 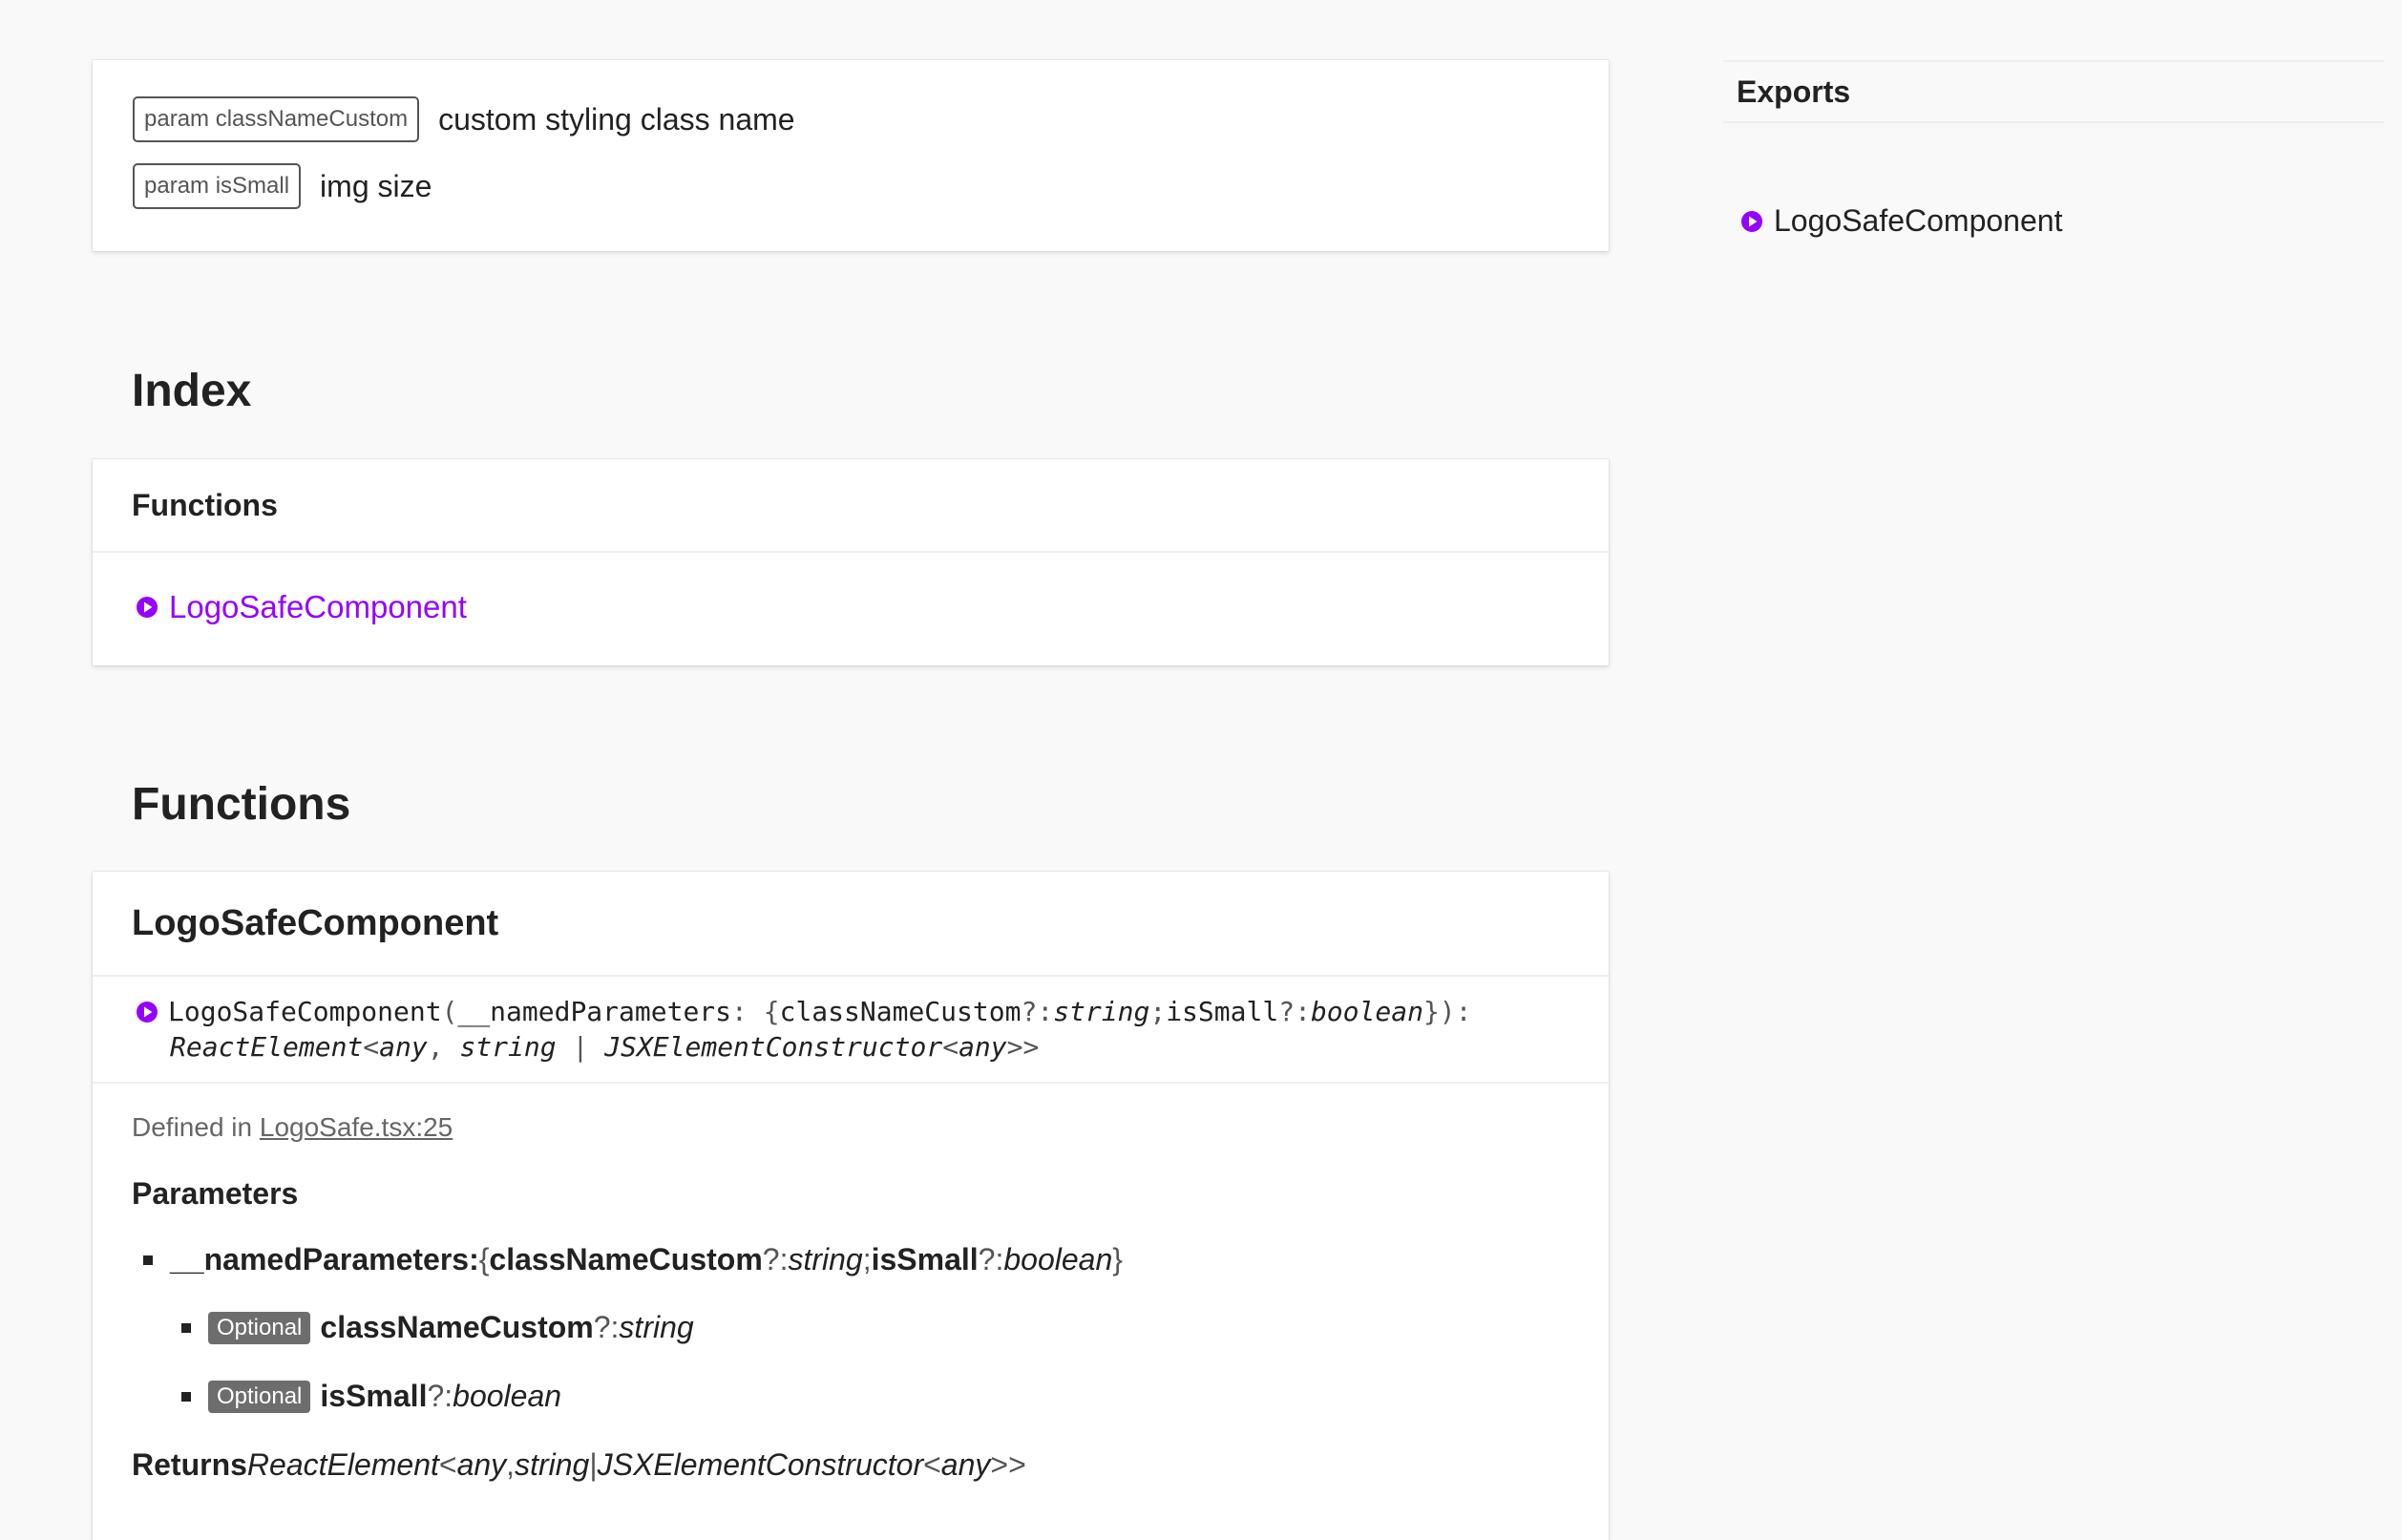 What do you see at coordinates (1222, 1011) in the screenshot?
I see `signature-param-issmall: isSmall` at bounding box center [1222, 1011].